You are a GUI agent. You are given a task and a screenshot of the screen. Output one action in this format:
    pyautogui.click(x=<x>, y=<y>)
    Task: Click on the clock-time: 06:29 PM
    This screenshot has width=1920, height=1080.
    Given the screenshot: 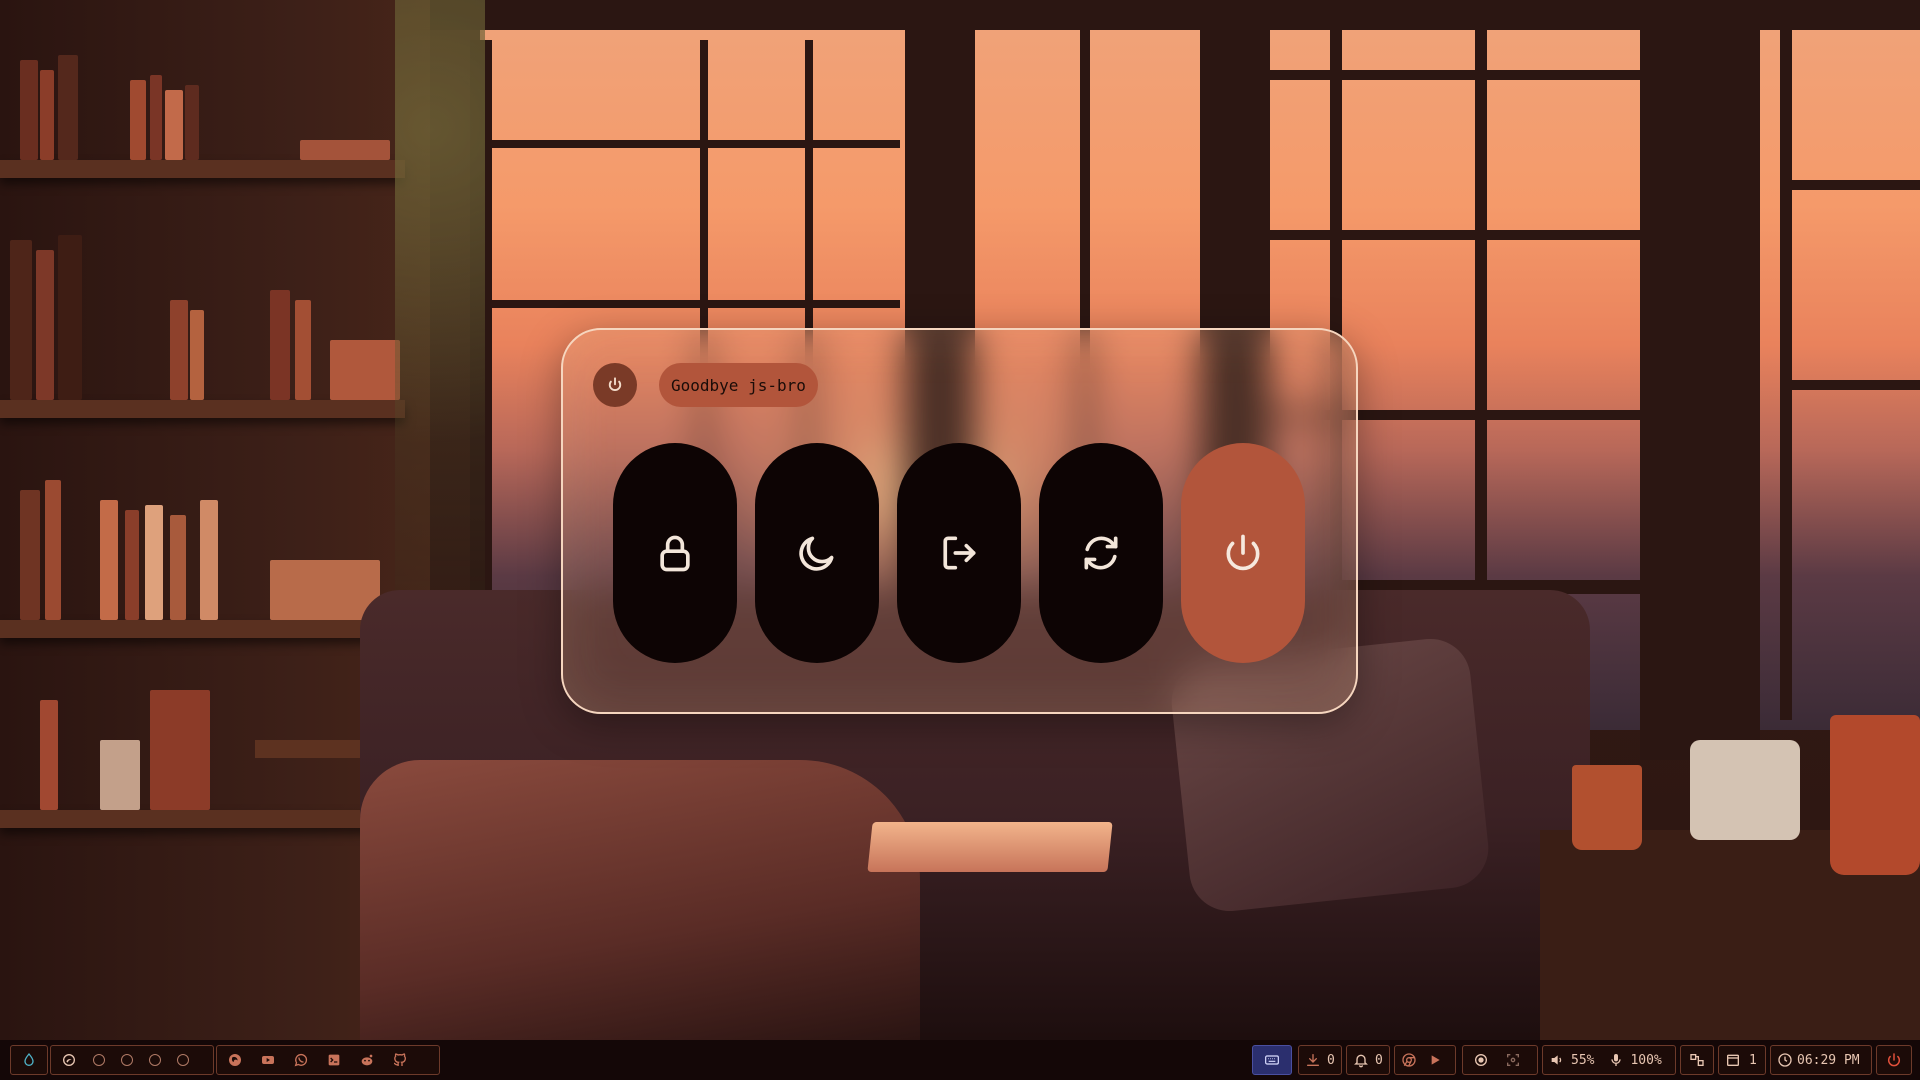 What is the action you would take?
    pyautogui.click(x=1828, y=1060)
    